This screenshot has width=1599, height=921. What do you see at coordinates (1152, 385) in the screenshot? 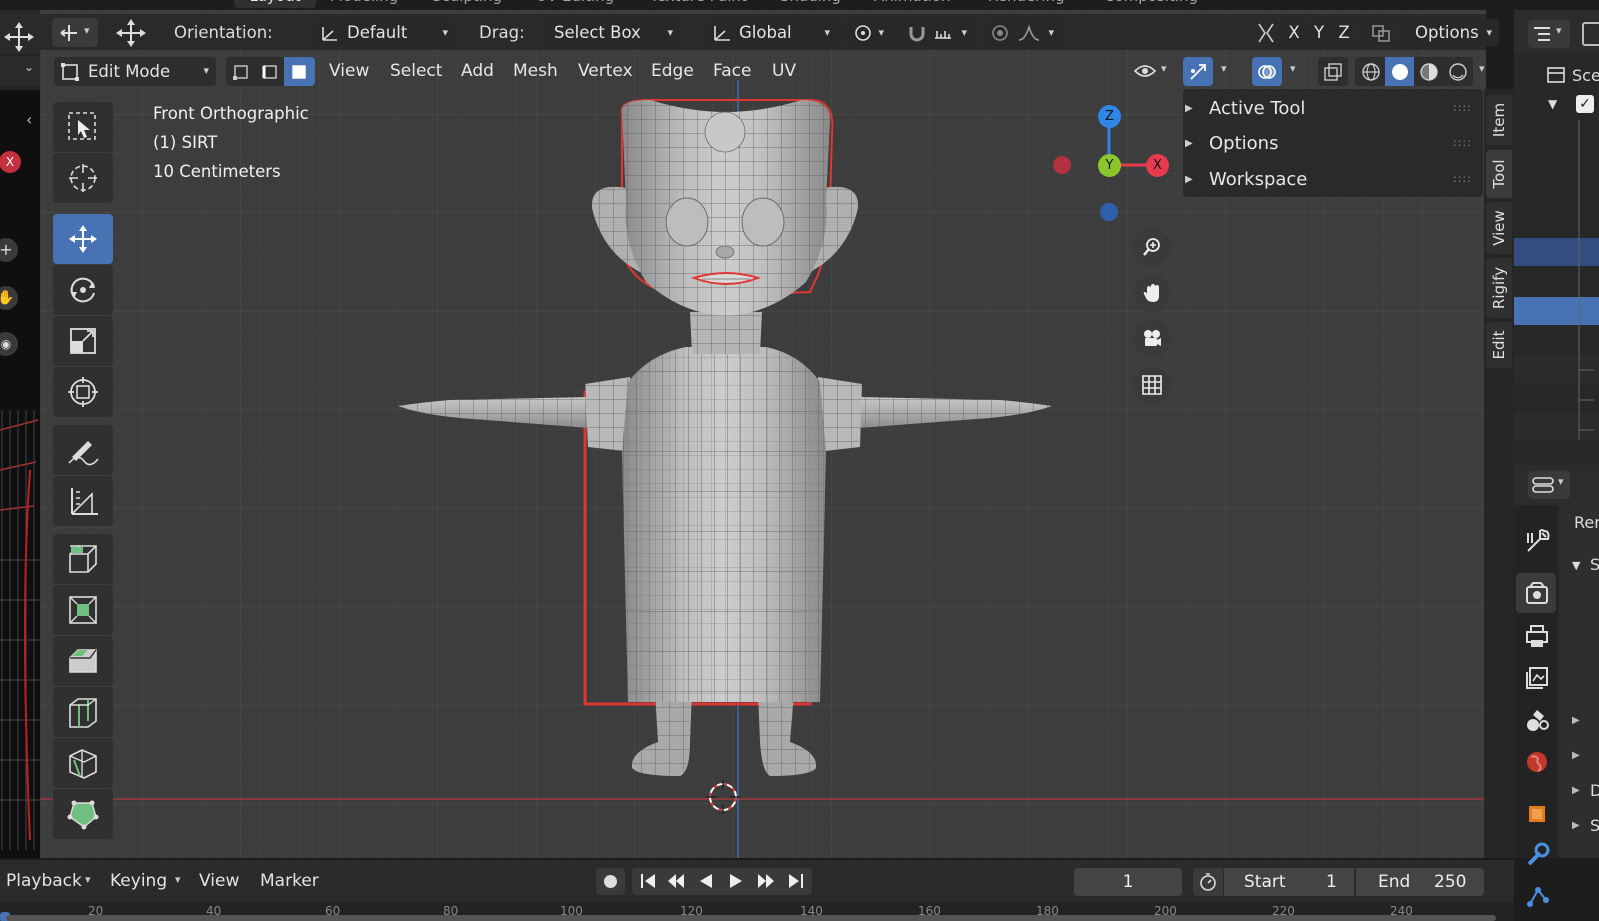
I see `ortho-toggle-button` at bounding box center [1152, 385].